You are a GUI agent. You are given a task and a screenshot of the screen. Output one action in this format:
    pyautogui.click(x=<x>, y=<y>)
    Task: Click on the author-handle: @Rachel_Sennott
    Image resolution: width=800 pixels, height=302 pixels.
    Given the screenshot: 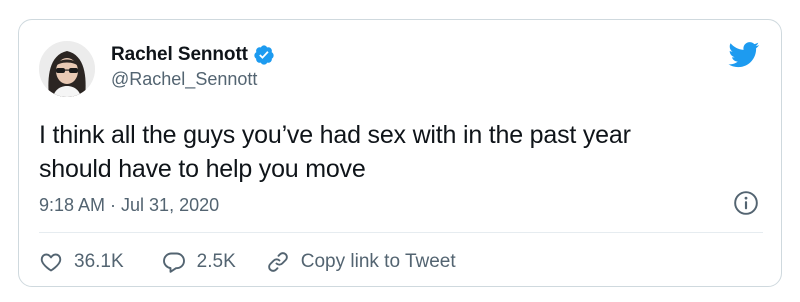 What is the action you would take?
    pyautogui.click(x=184, y=79)
    